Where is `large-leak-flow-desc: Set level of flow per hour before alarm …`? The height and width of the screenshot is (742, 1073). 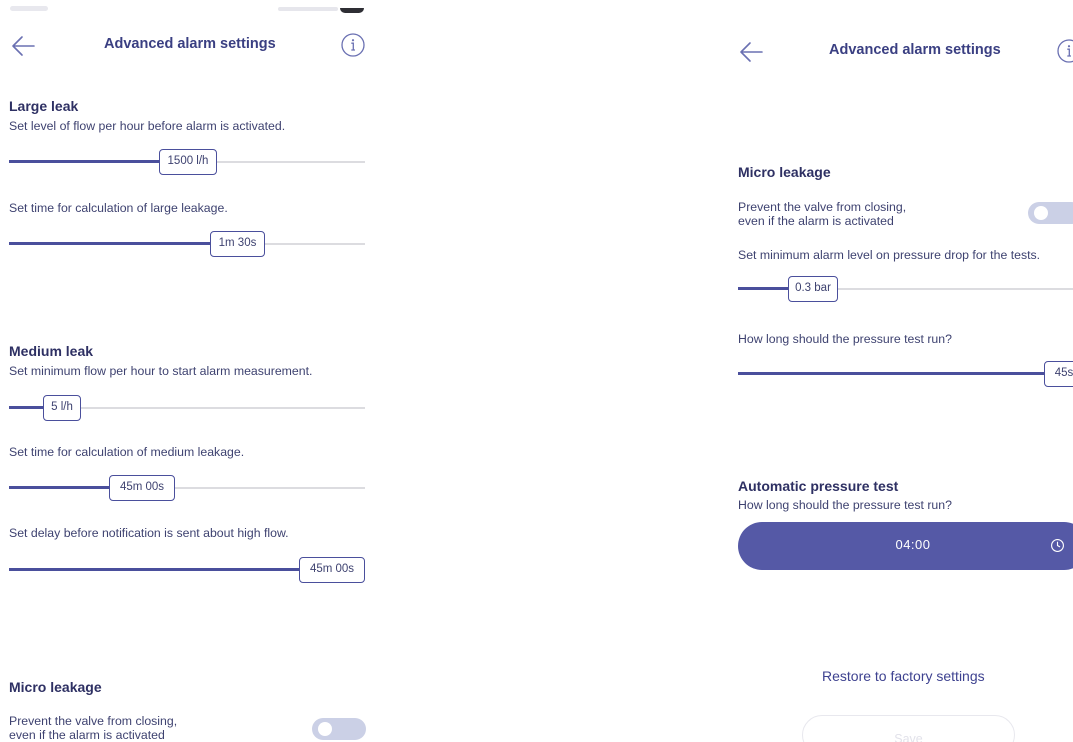 large-leak-flow-desc: Set level of flow per hour before alarm … is located at coordinates (147, 126).